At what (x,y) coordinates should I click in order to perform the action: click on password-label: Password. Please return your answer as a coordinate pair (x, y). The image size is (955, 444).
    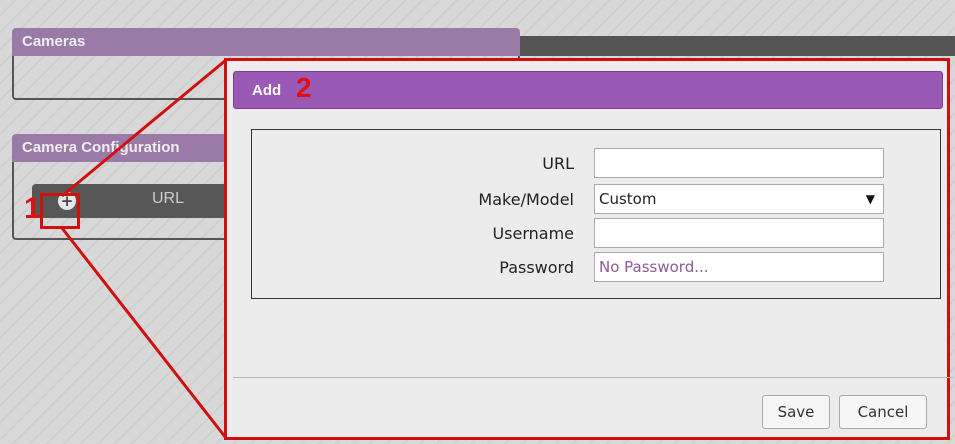
    Looking at the image, I should click on (536, 267).